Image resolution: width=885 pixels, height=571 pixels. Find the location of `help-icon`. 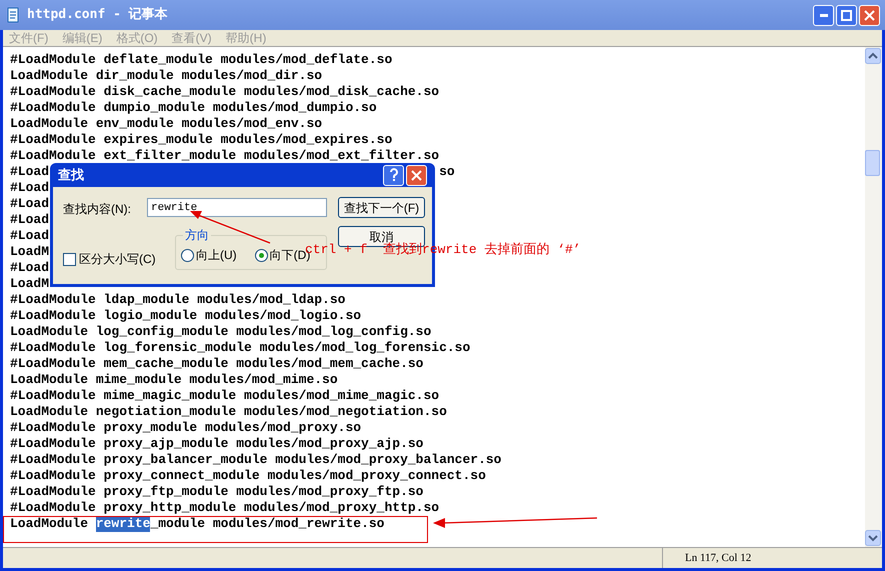

help-icon is located at coordinates (393, 175).